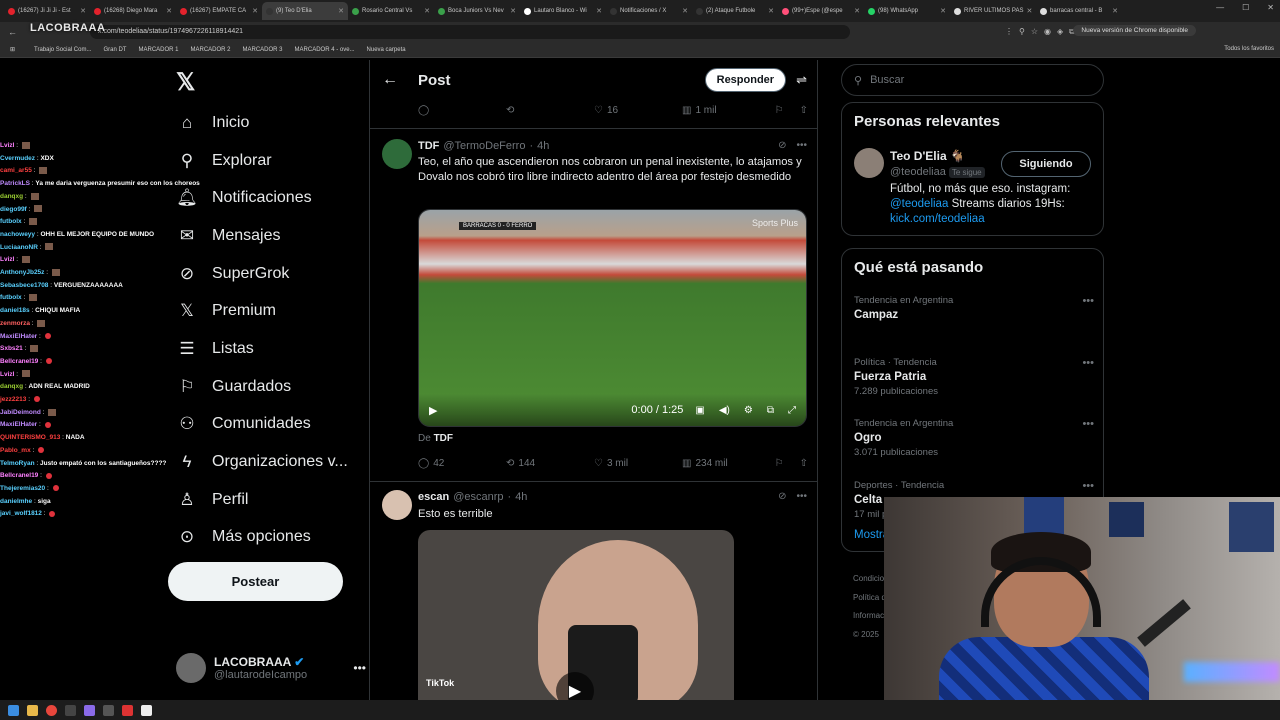 This screenshot has width=1280, height=720. What do you see at coordinates (433, 410) in the screenshot?
I see `play-icon: ▶` at bounding box center [433, 410].